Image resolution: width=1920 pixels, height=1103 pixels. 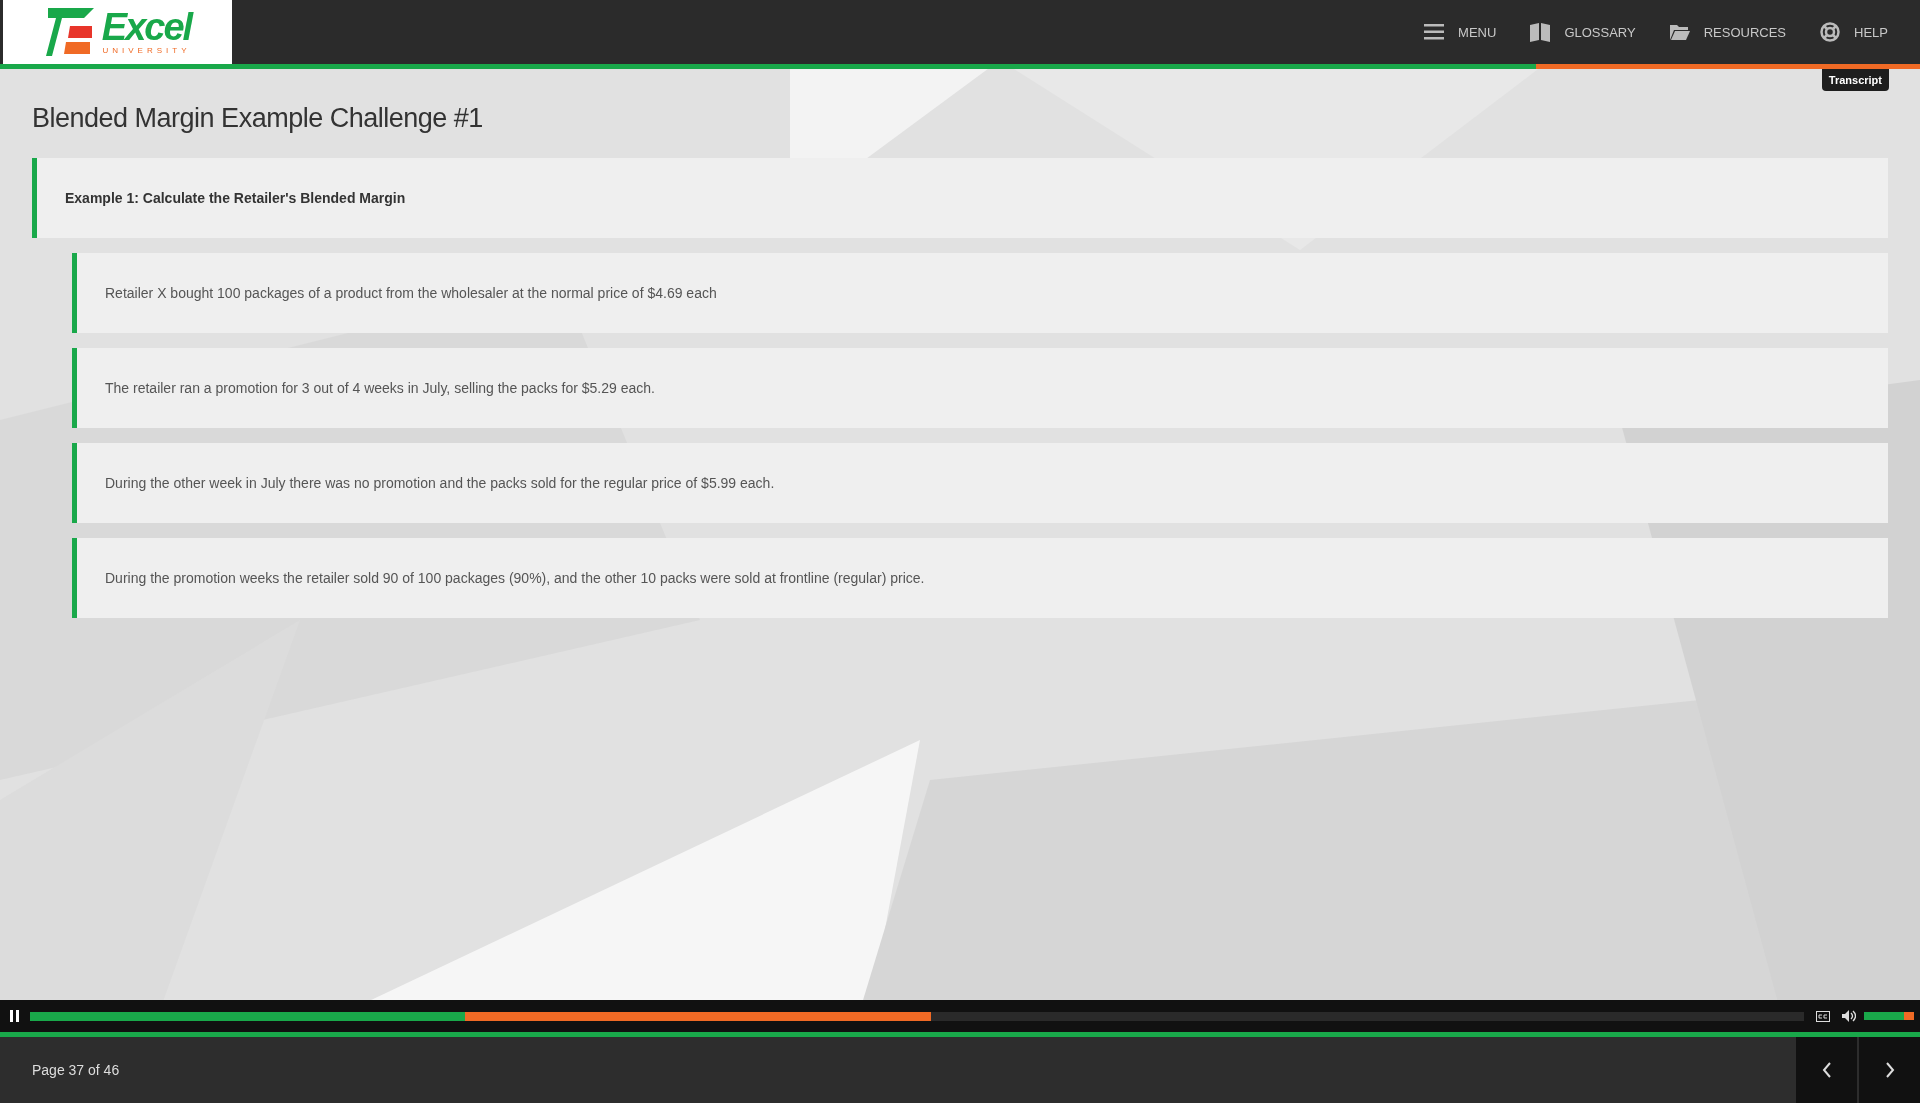 What do you see at coordinates (1823, 1016) in the screenshot?
I see `captions-icon` at bounding box center [1823, 1016].